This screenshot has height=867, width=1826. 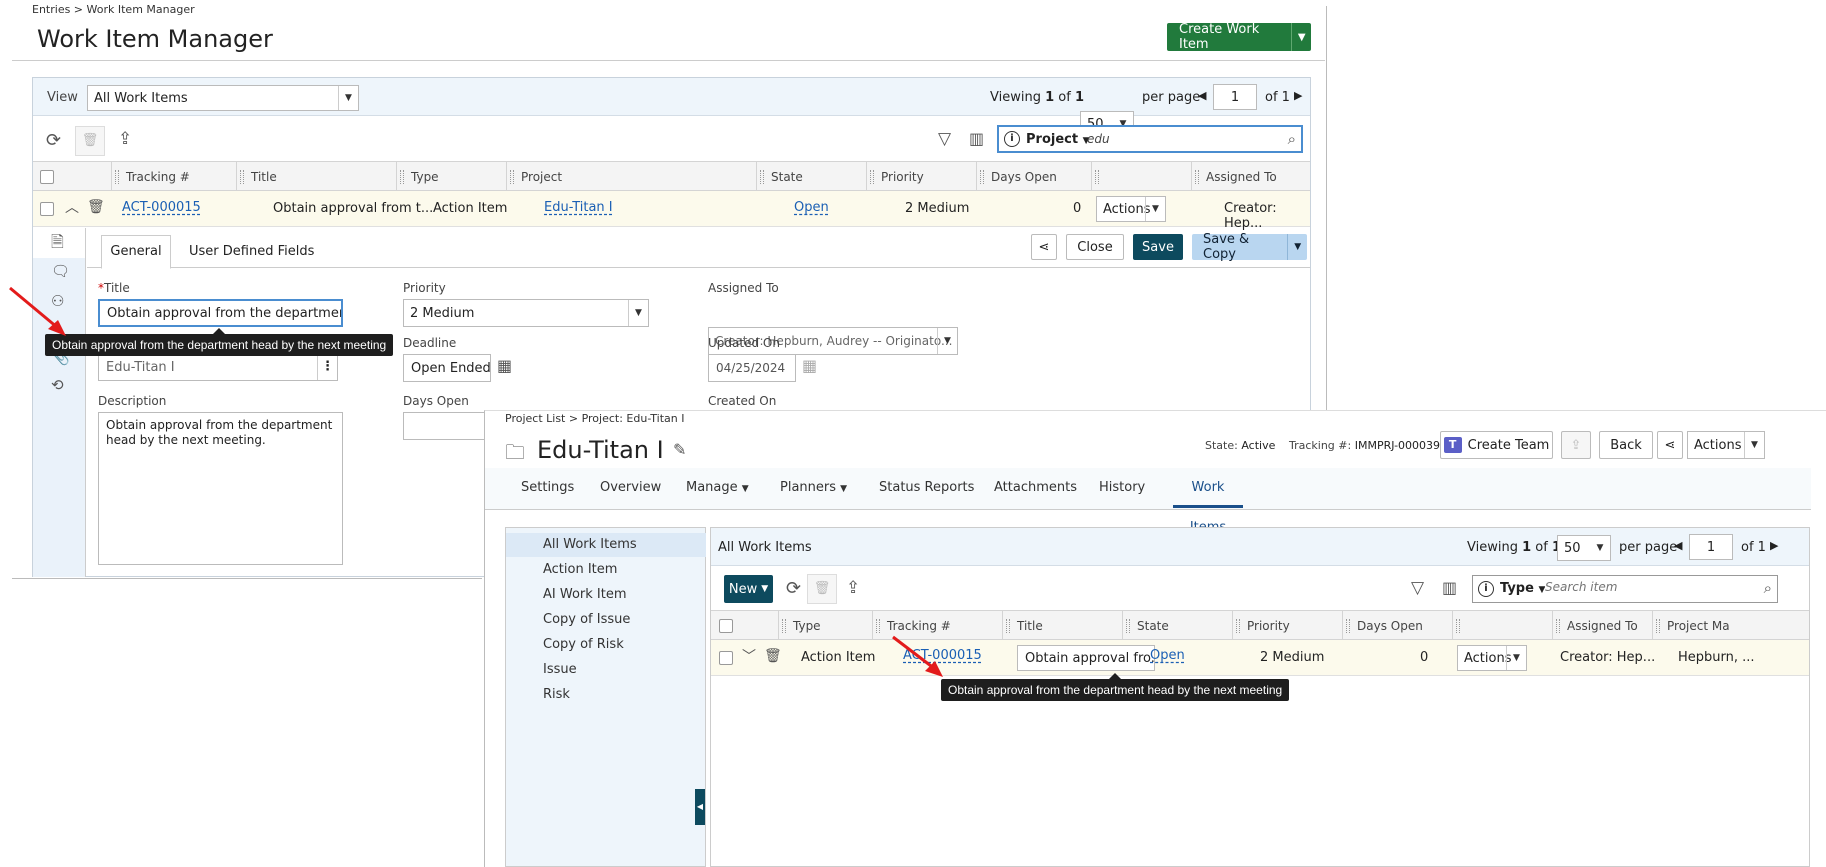 I want to click on search-field-select: Project ▼, so click(x=1058, y=139).